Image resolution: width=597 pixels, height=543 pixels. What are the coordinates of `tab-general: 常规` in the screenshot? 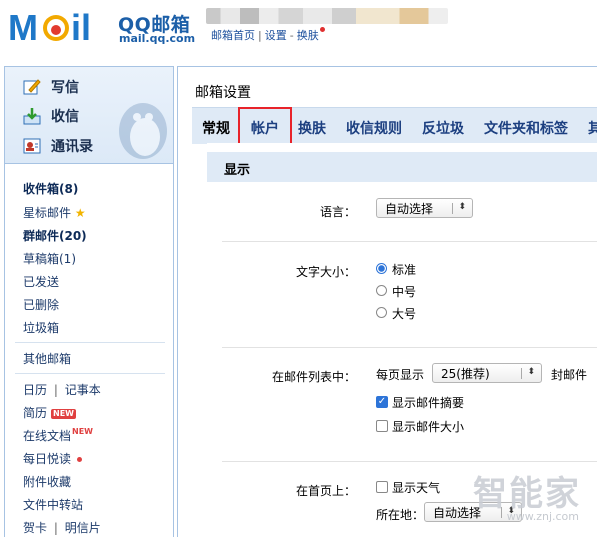 It's located at (216, 128).